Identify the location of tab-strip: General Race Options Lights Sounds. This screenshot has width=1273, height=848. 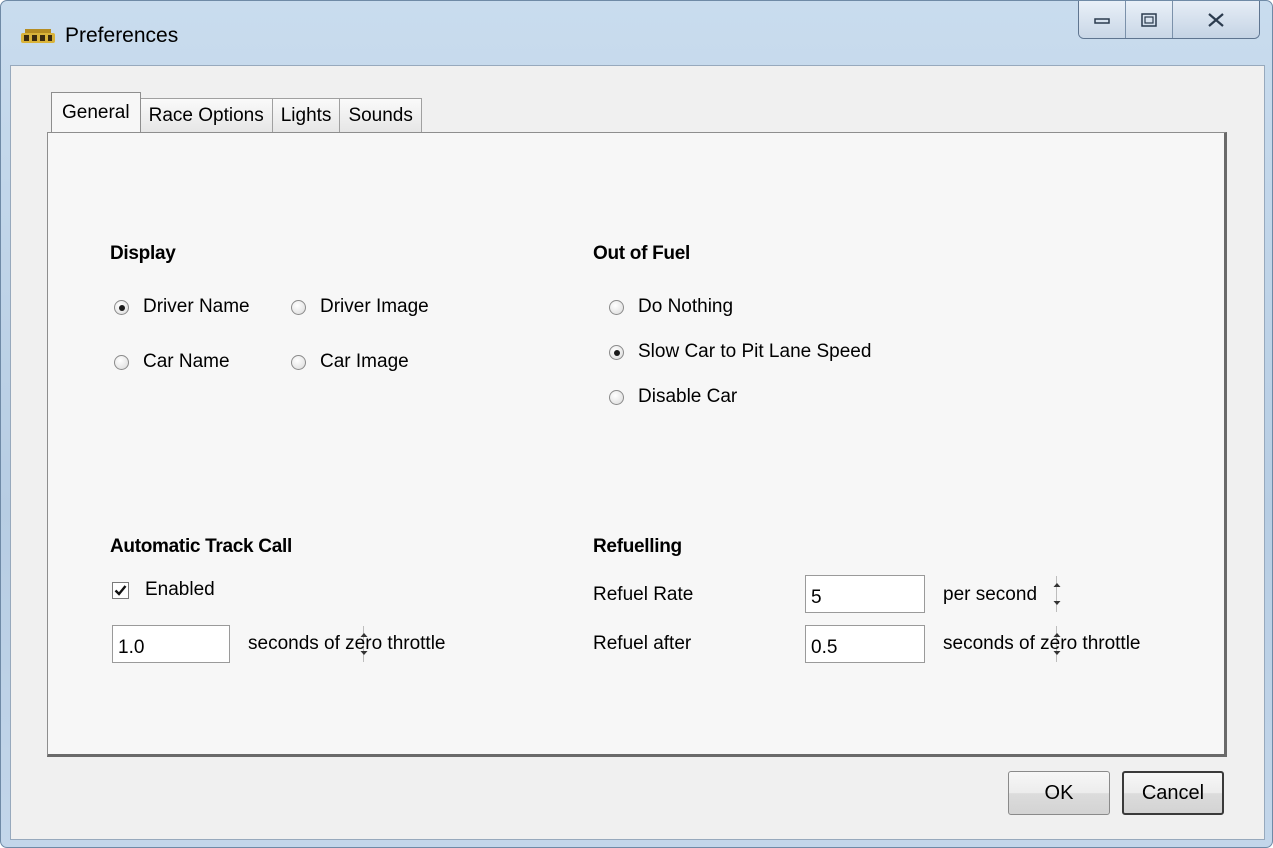
(236, 112).